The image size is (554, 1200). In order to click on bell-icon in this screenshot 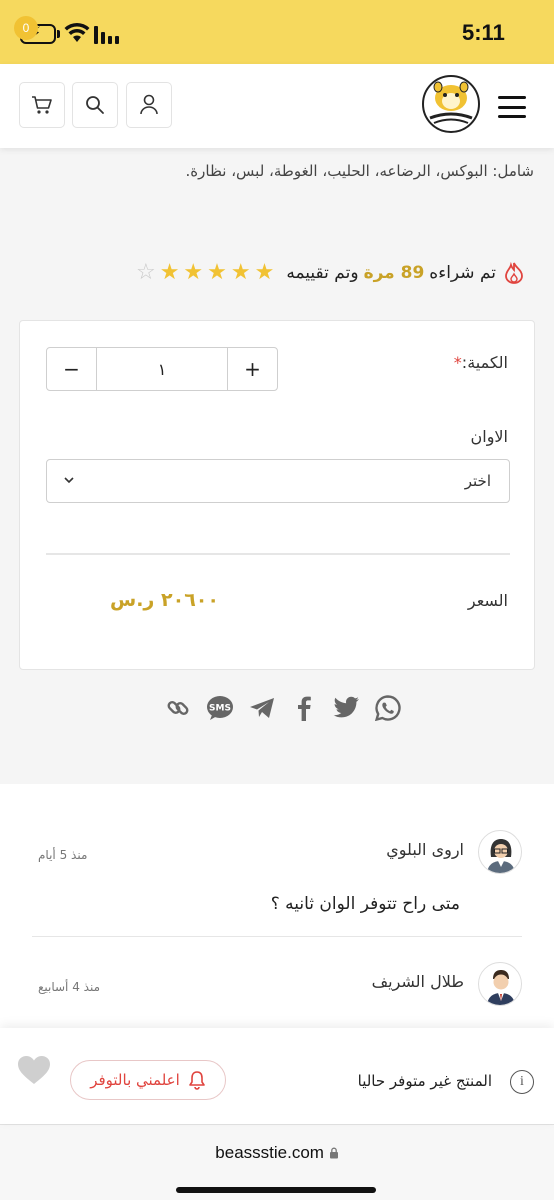, I will do `click(196, 1080)`.